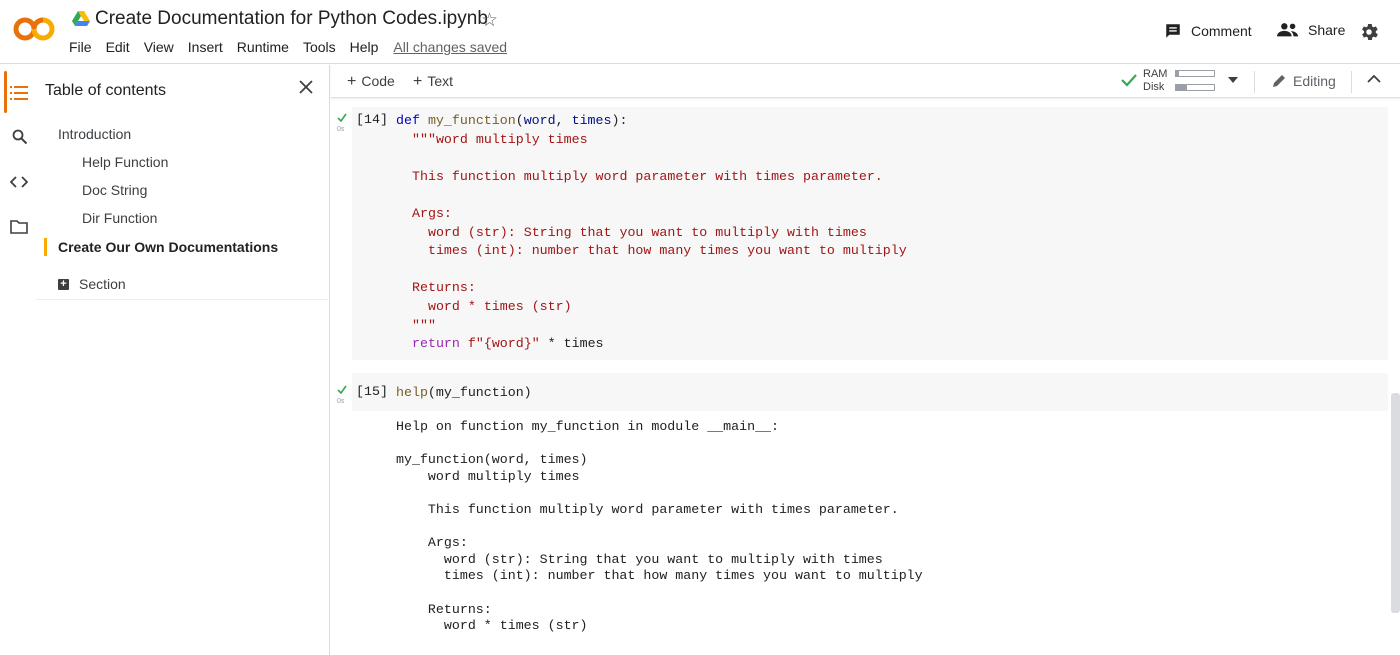 This screenshot has width=1400, height=655. What do you see at coordinates (591, 120) in the screenshot?
I see `param-times: times` at bounding box center [591, 120].